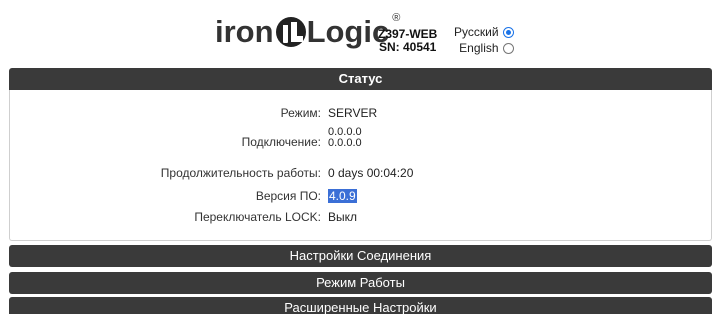  I want to click on firmware-label: Версия ПО:, so click(288, 196).